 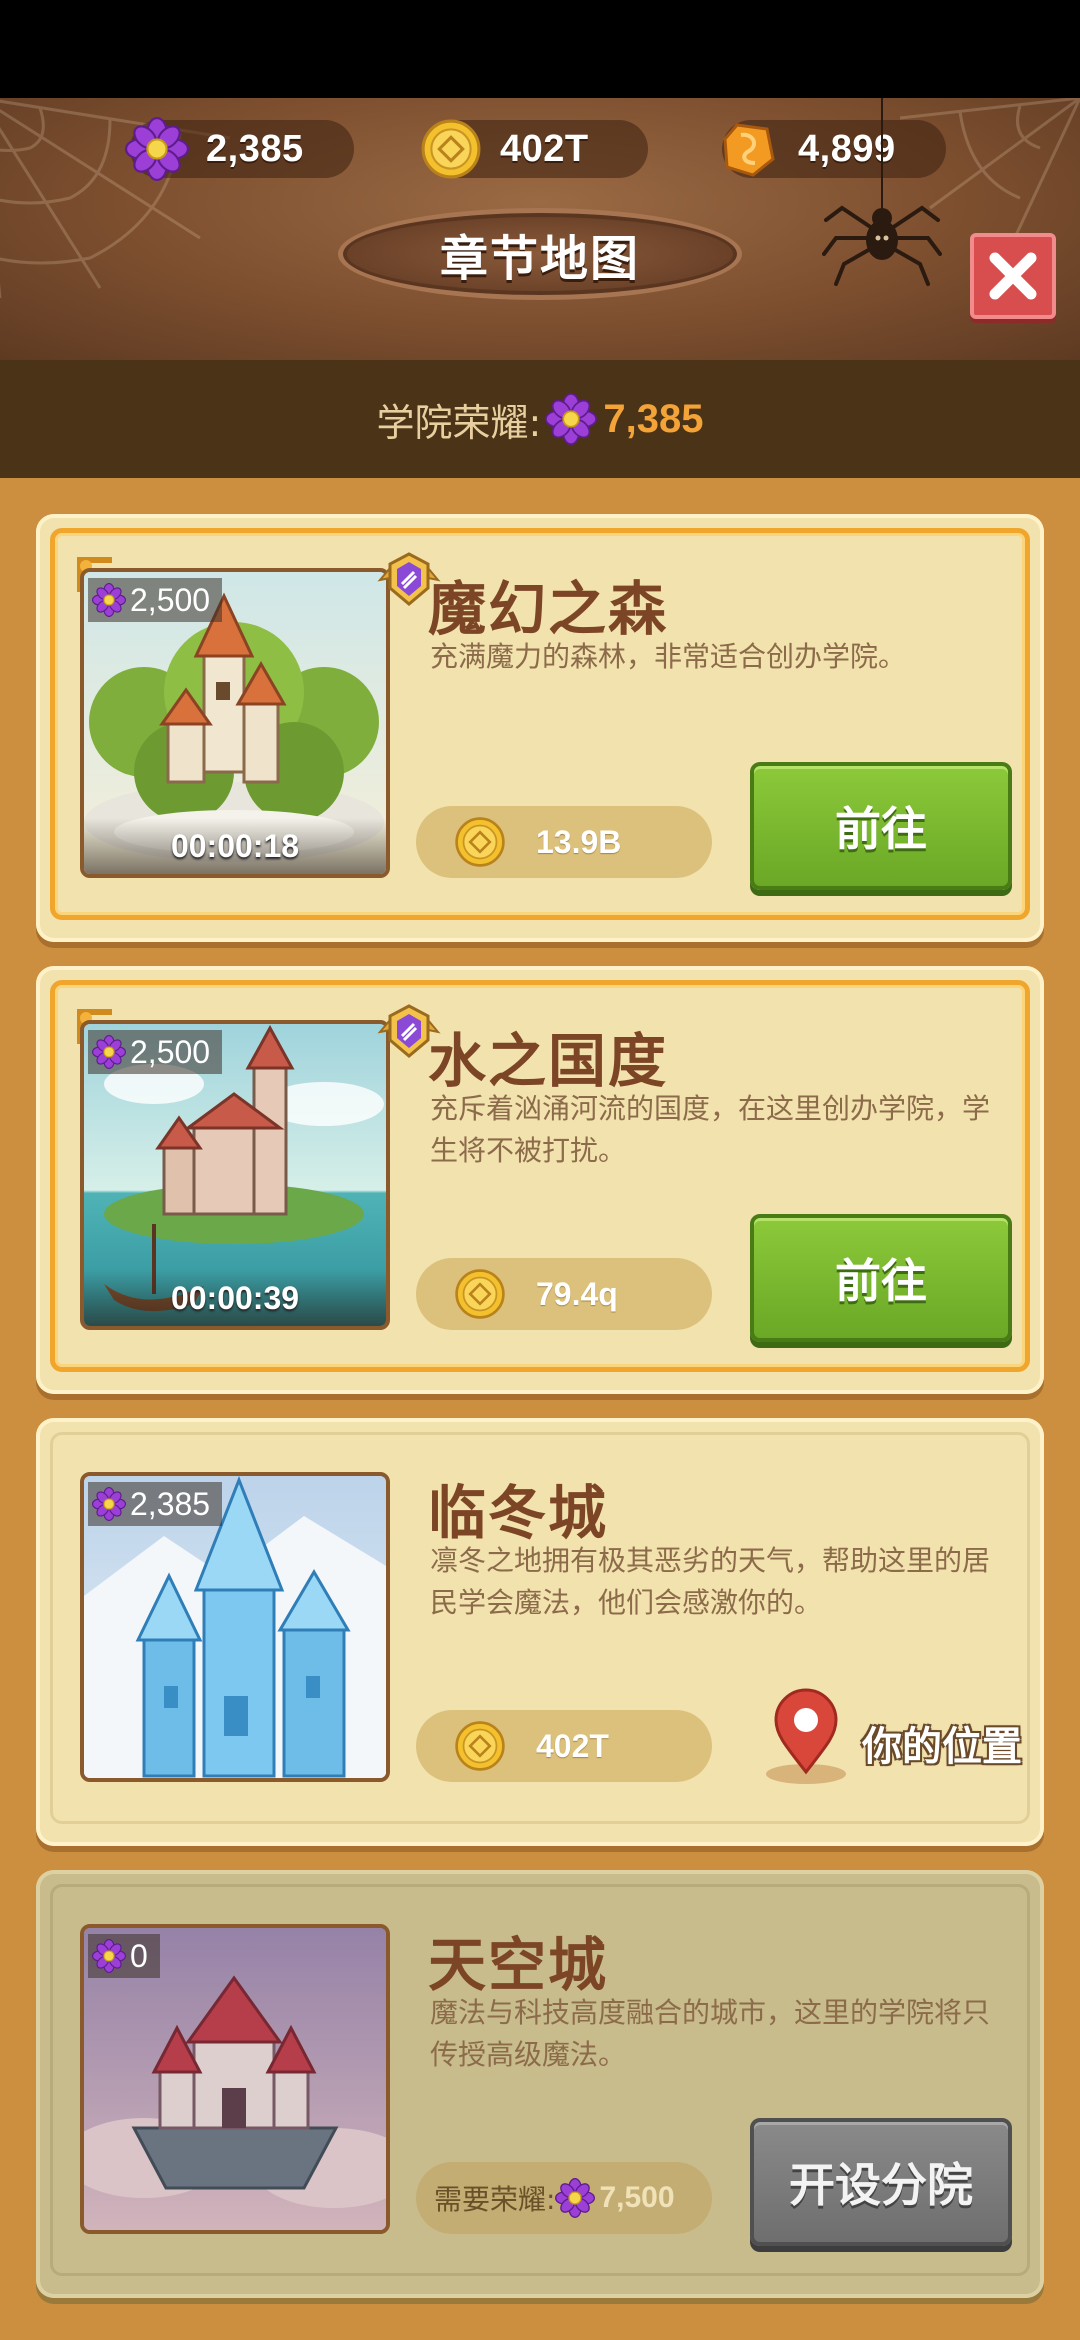 I want to click on open-branch-button-label: 开设分院, so click(x=881, y=2185).